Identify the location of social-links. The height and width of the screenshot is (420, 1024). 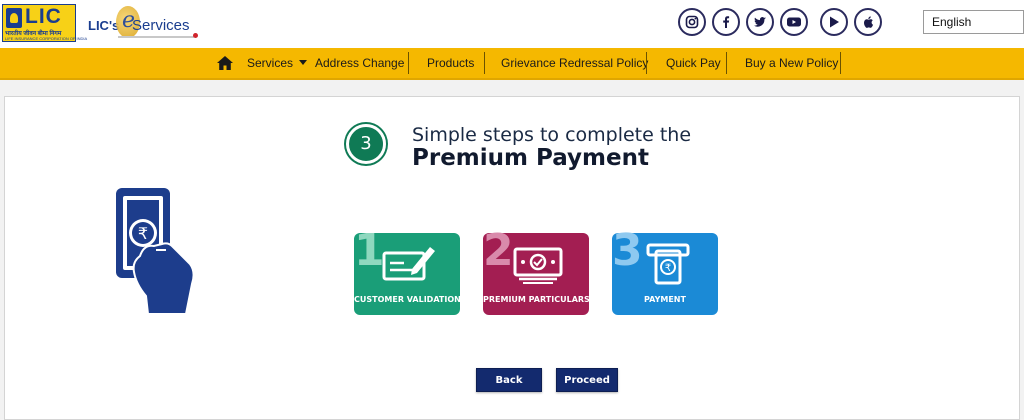
(780, 22).